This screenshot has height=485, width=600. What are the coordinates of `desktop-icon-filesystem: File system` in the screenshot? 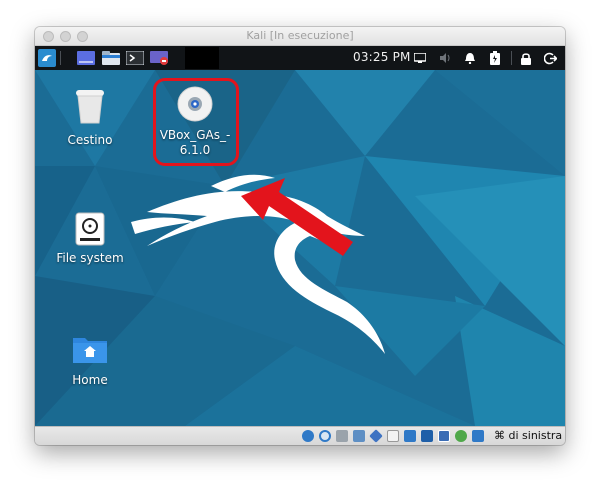 It's located at (90, 239).